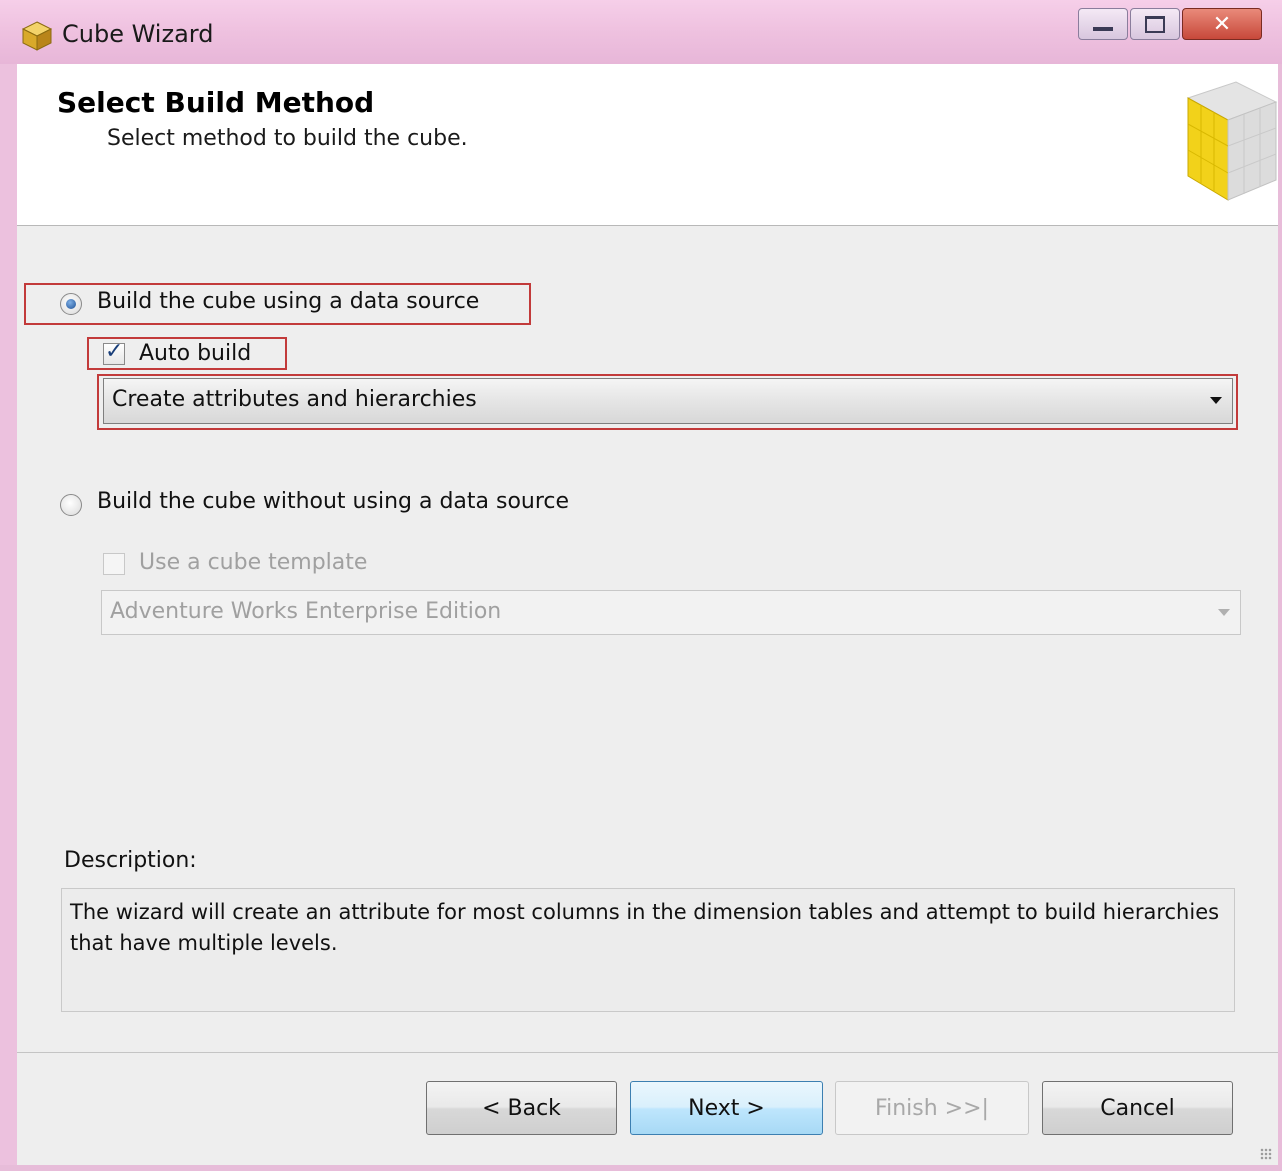 This screenshot has height=1171, width=1282. I want to click on cube-graphic-icon, so click(1232, 141).